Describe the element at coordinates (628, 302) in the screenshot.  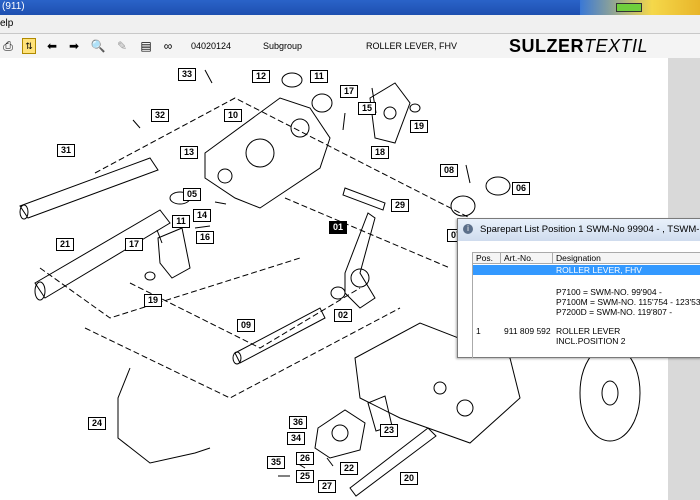
I see `row-designation: P7100M = SWM-NO. 115'754 - 123'531` at that location.